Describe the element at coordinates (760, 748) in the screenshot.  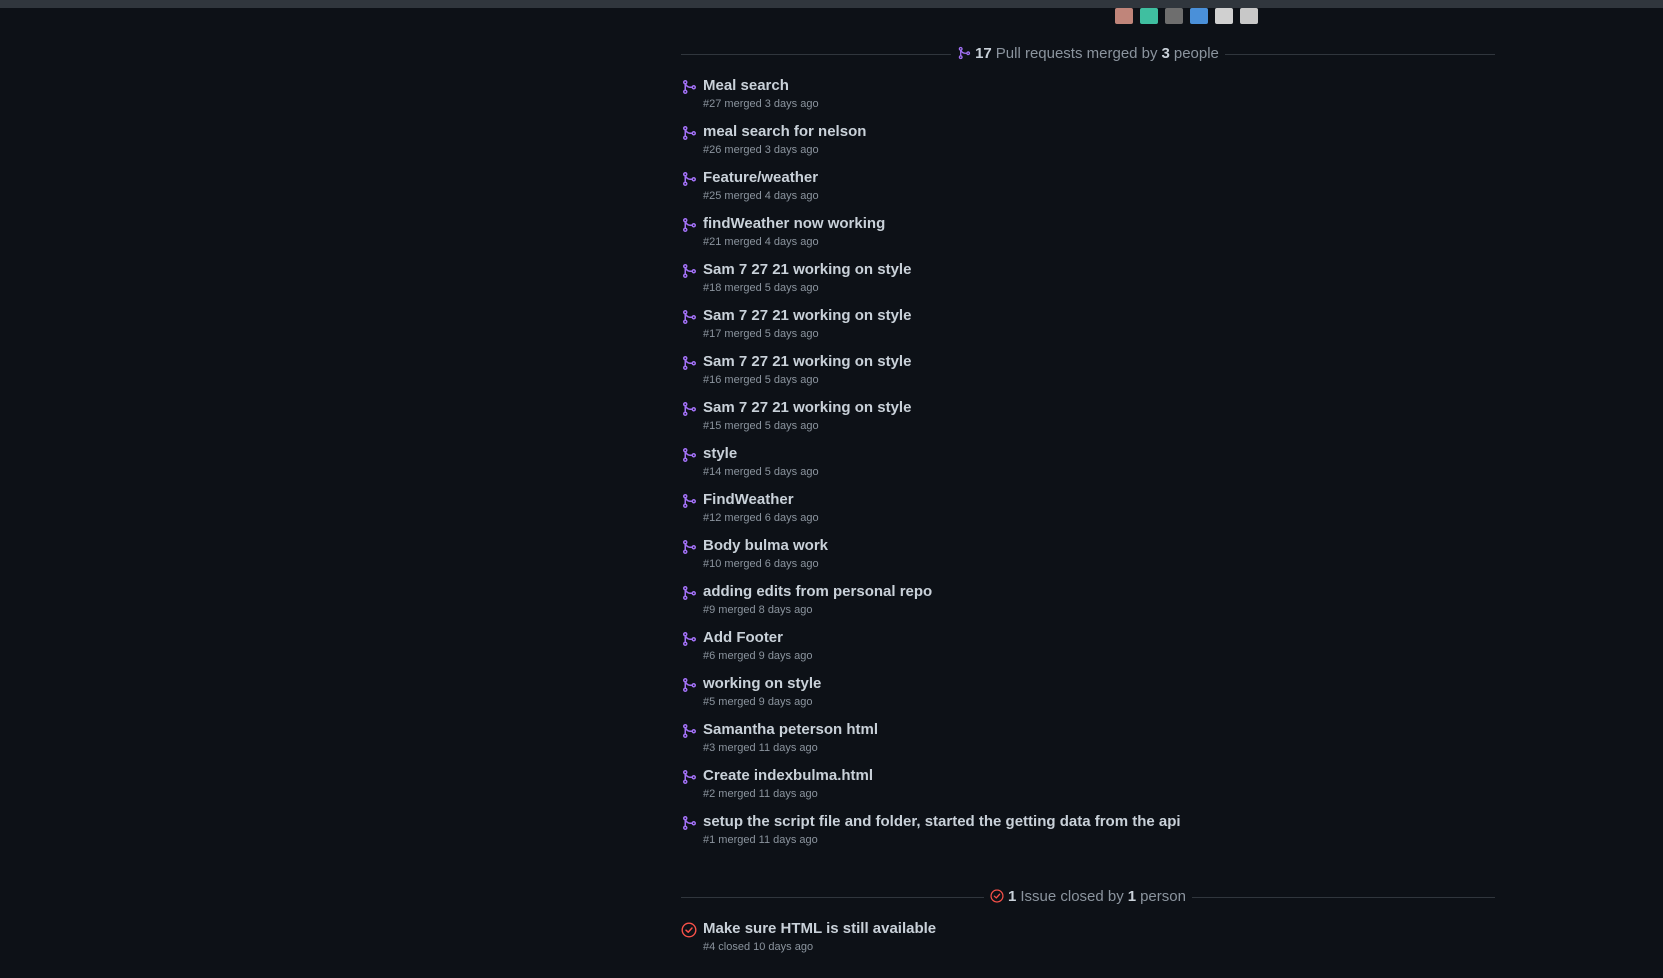
I see `pull-request-meta: #3 merged 11 days ago` at that location.